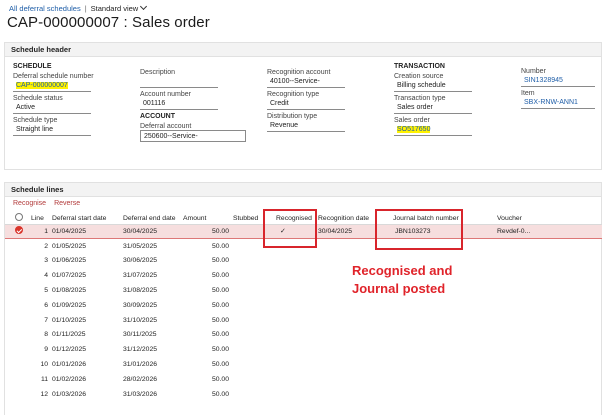 The image size is (602, 415). Describe the element at coordinates (303, 305) in the screenshot. I see `table-row: 6 01/09/2025 30/09/2025 50.00` at that location.